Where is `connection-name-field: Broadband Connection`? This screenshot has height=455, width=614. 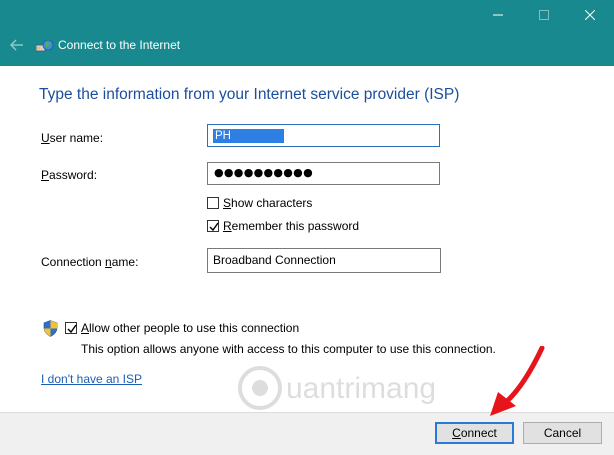 connection-name-field: Broadband Connection is located at coordinates (324, 260).